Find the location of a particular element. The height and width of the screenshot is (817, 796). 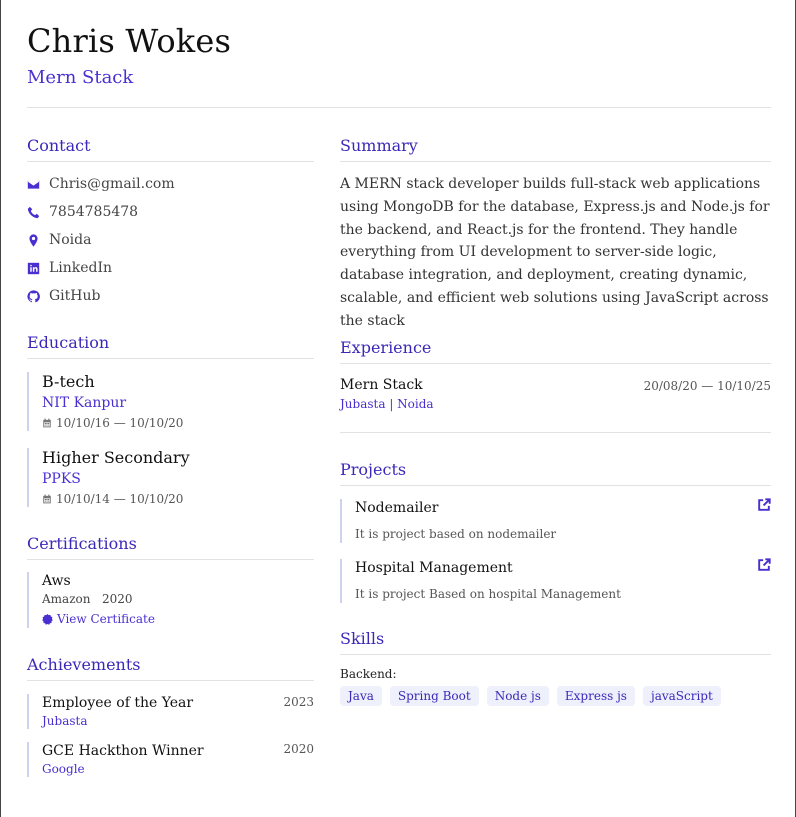

certification-year: 2020 is located at coordinates (117, 599).